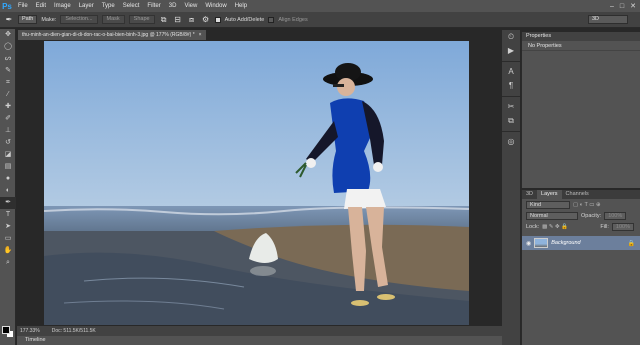 The height and width of the screenshot is (345, 640). I want to click on layer-filter-row: Kind ▢ ◐ T ▭ ⊕, so click(581, 204).